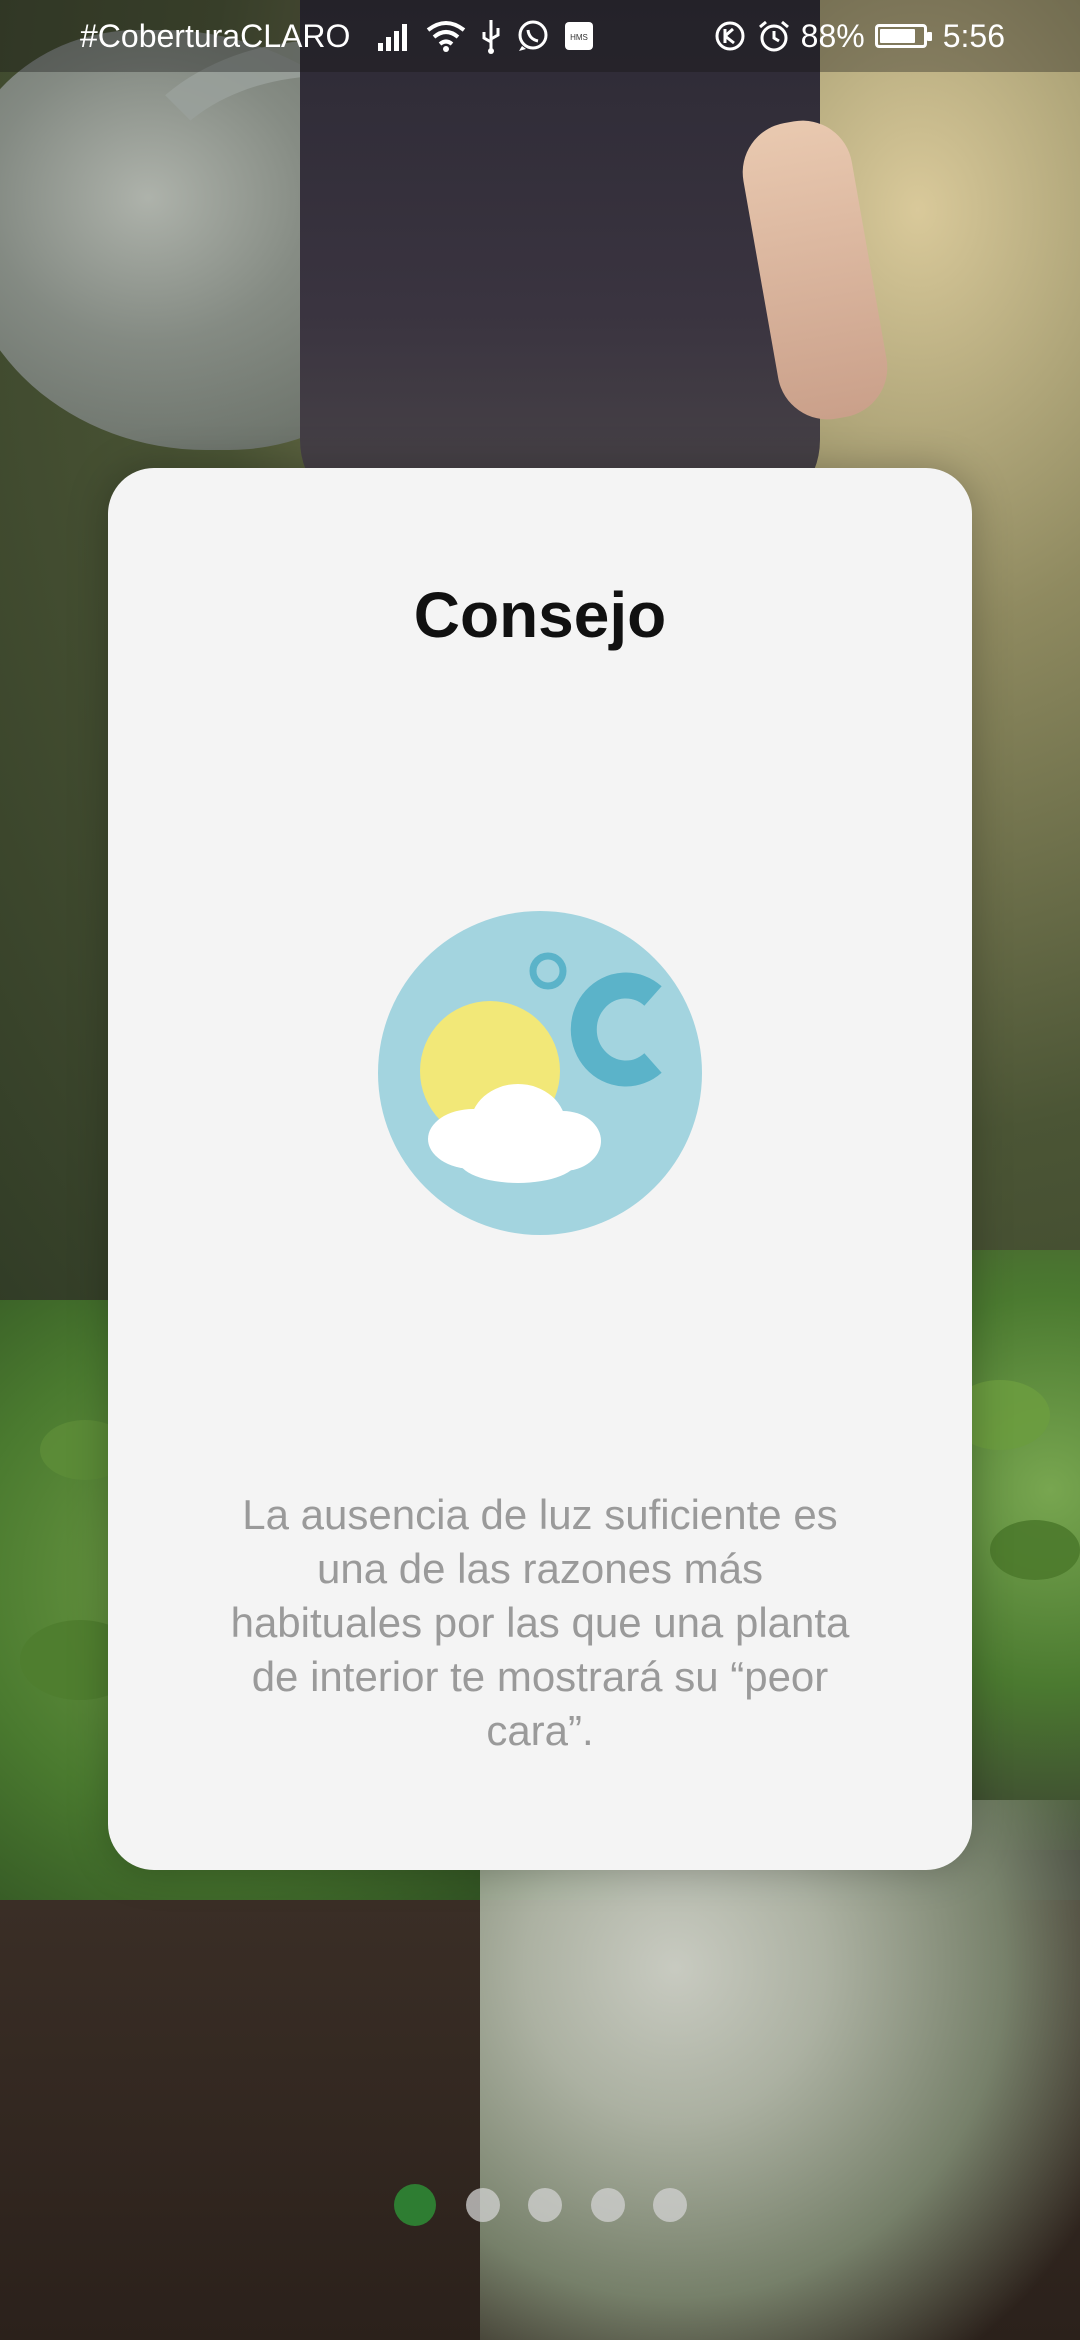 The image size is (1080, 2340). Describe the element at coordinates (392, 37) in the screenshot. I see `signal-icon` at that location.